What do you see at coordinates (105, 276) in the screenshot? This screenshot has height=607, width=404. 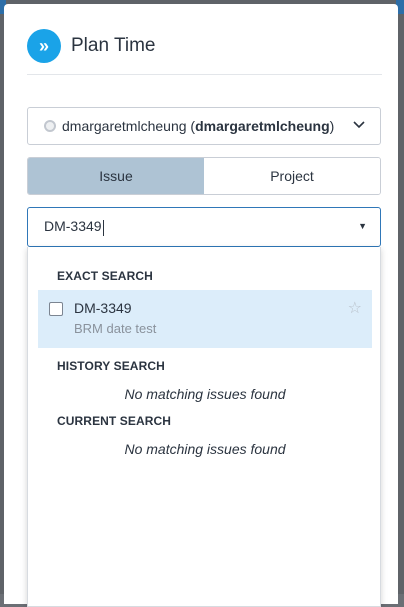 I see `exact-search-heading: EXACT SEARCH` at bounding box center [105, 276].